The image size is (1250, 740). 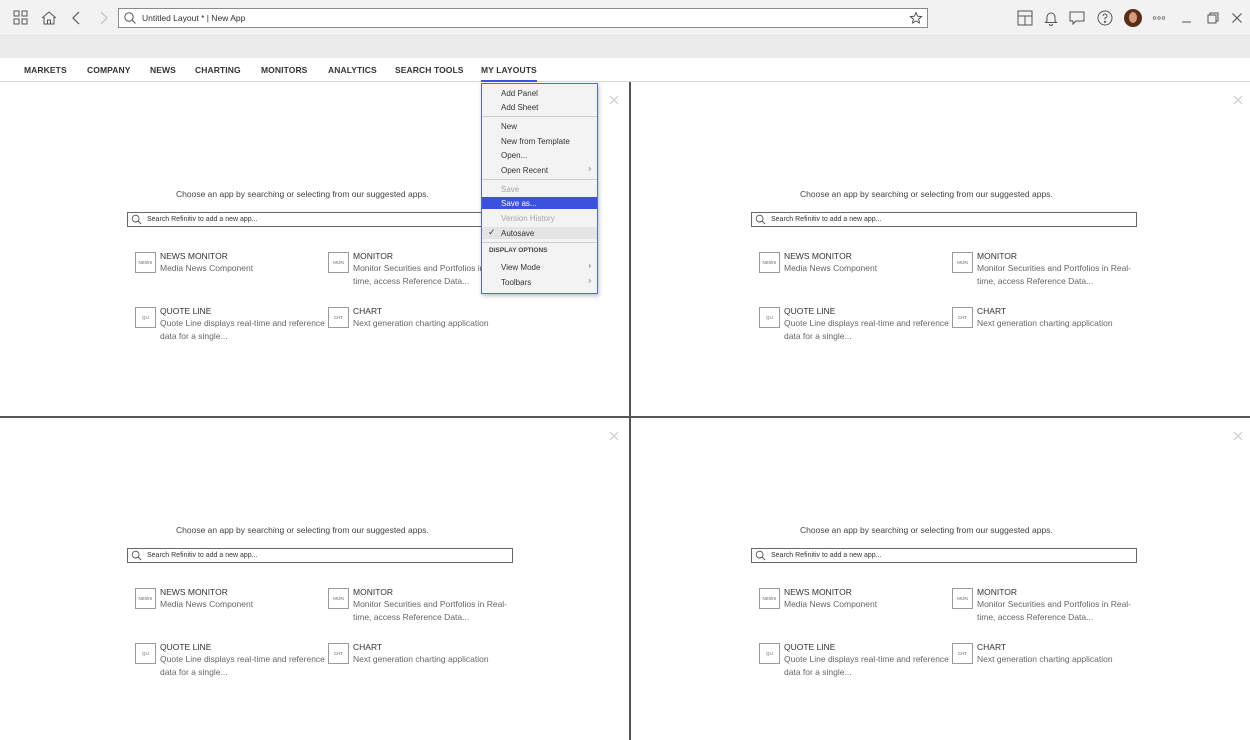 I want to click on menu-open-recent: Open Recent ›, so click(x=539, y=170).